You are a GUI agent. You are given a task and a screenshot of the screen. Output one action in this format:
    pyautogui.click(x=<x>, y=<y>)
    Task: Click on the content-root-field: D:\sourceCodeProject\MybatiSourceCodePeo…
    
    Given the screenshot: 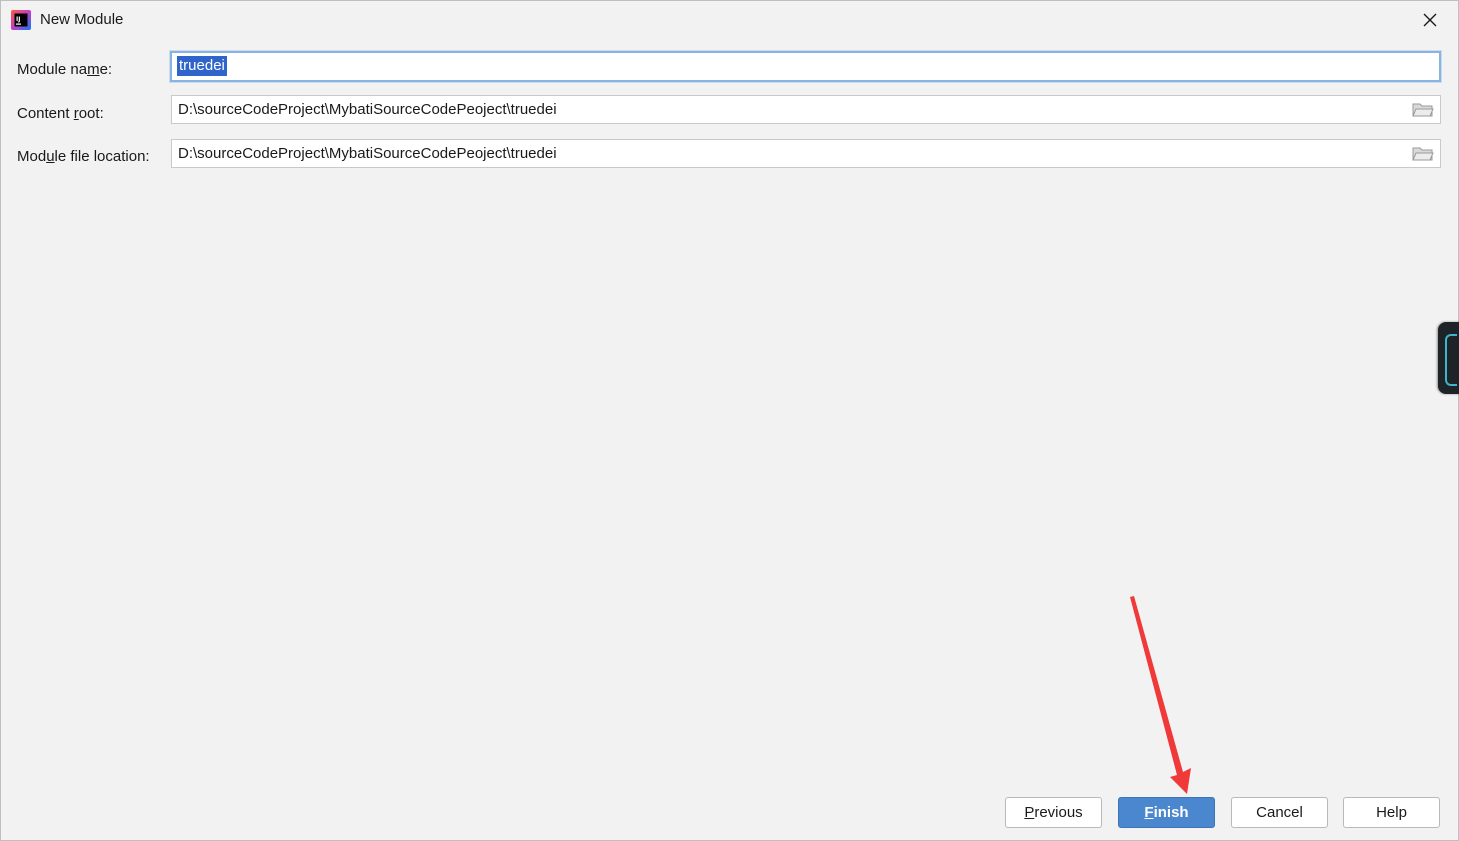 What is the action you would take?
    pyautogui.click(x=806, y=109)
    